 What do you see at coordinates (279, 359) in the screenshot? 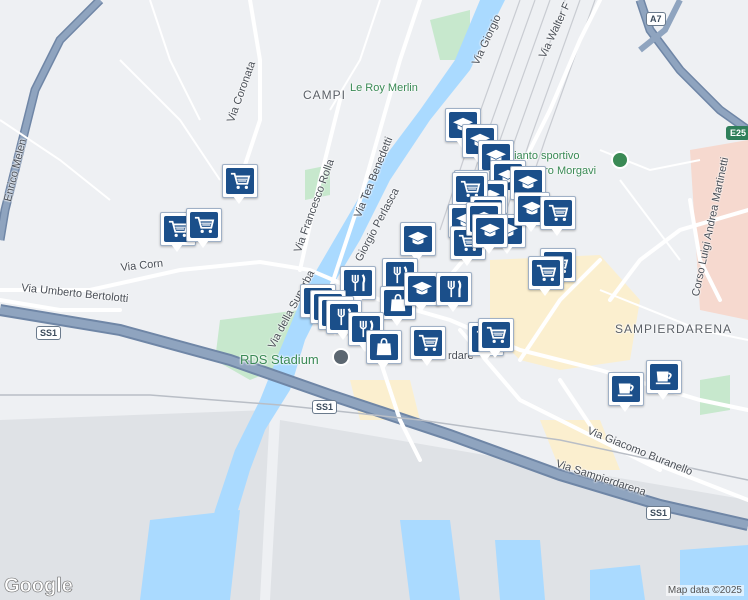
I see `poi-label-rds-stadium: RDS Stadium` at bounding box center [279, 359].